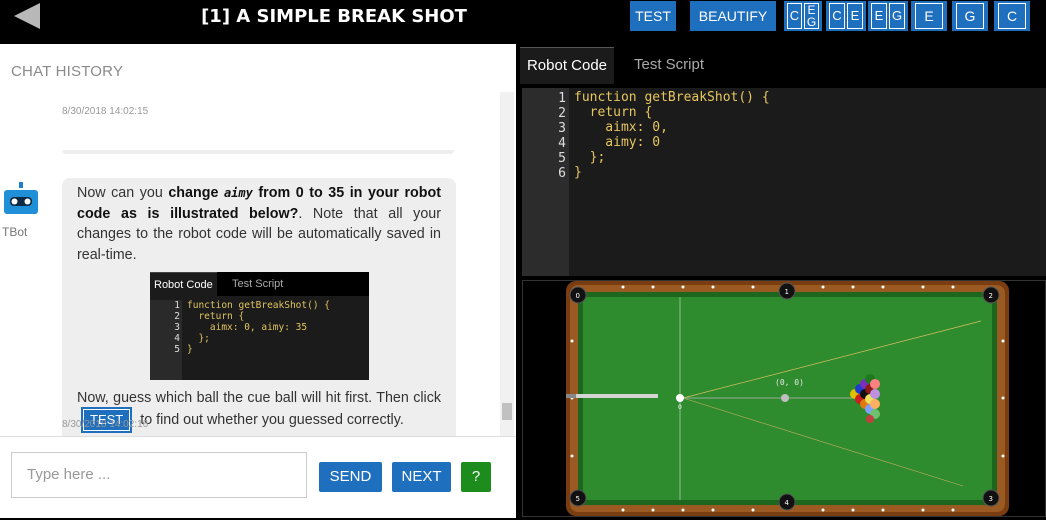  What do you see at coordinates (67, 71) in the screenshot?
I see `chat-history-title: CHAT HISTORY` at bounding box center [67, 71].